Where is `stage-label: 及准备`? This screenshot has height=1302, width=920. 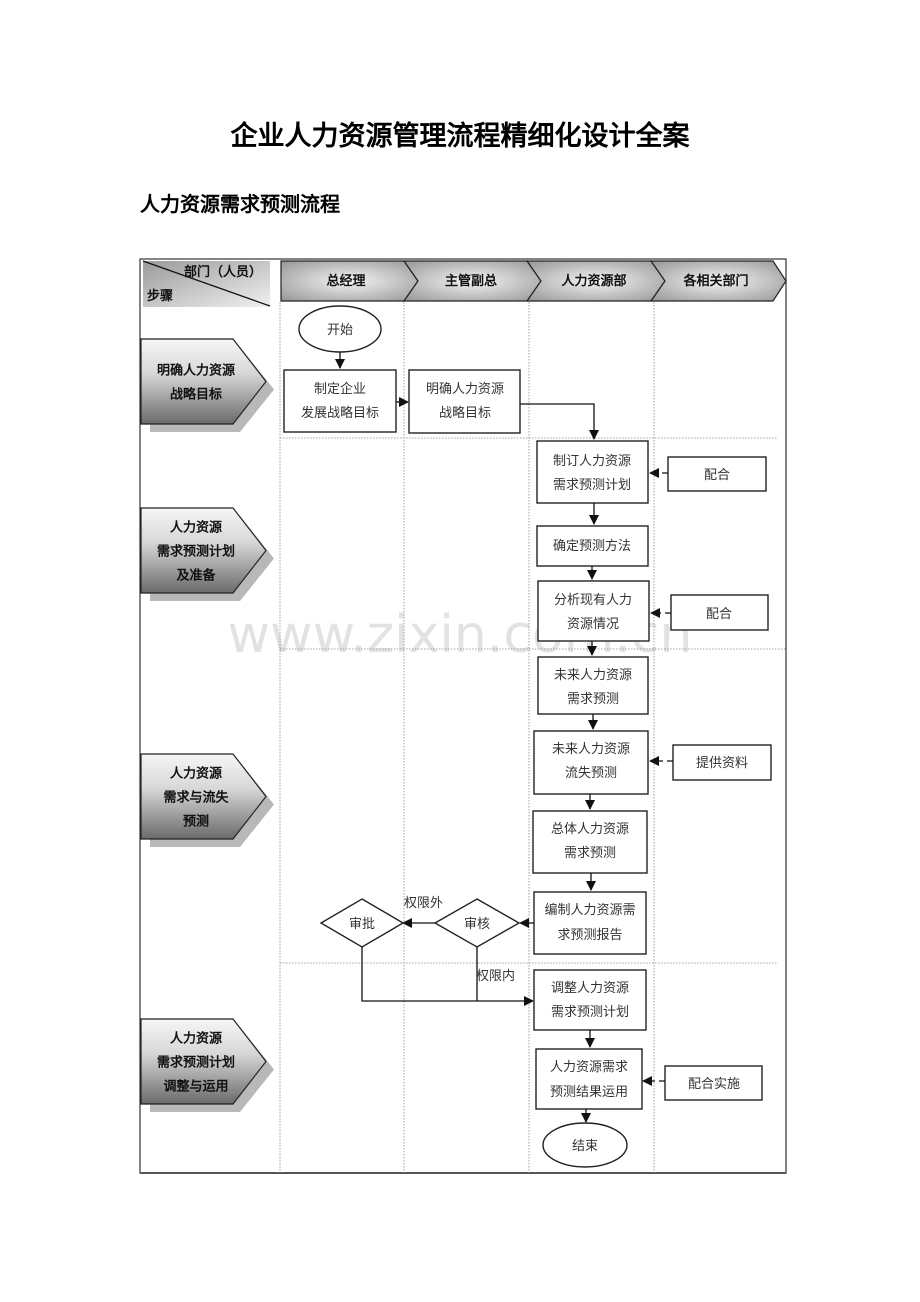
stage-label: 及准备 is located at coordinates (196, 576).